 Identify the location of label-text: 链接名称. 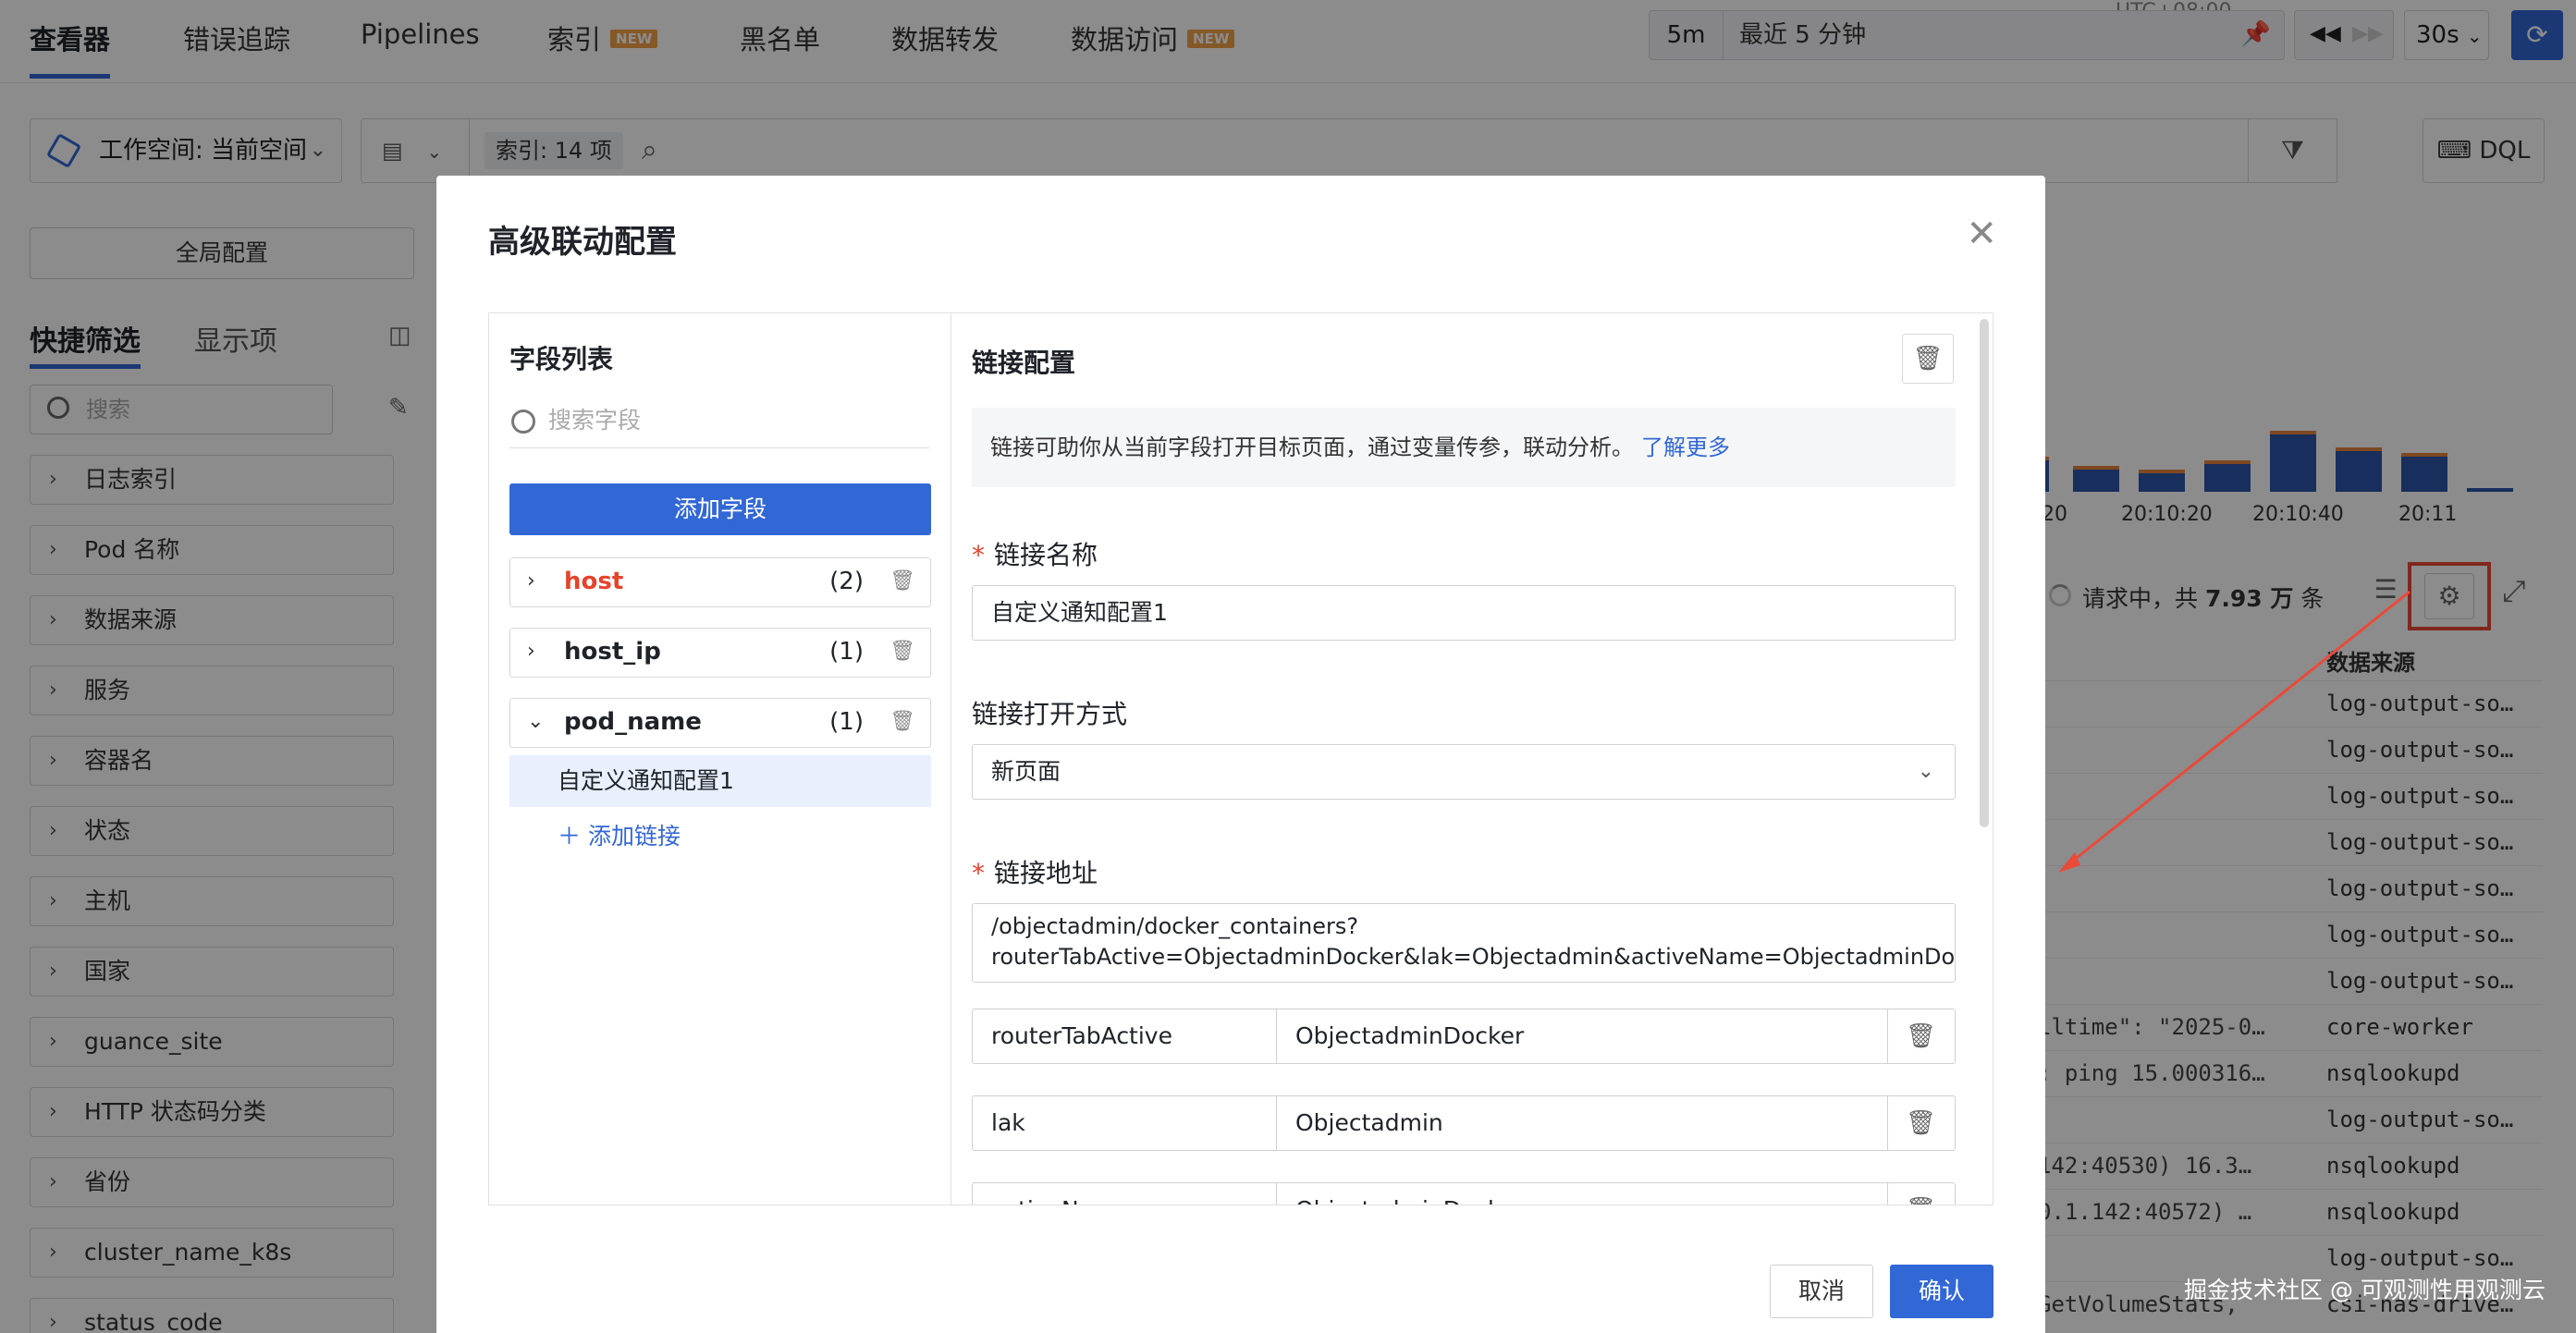
(1046, 555).